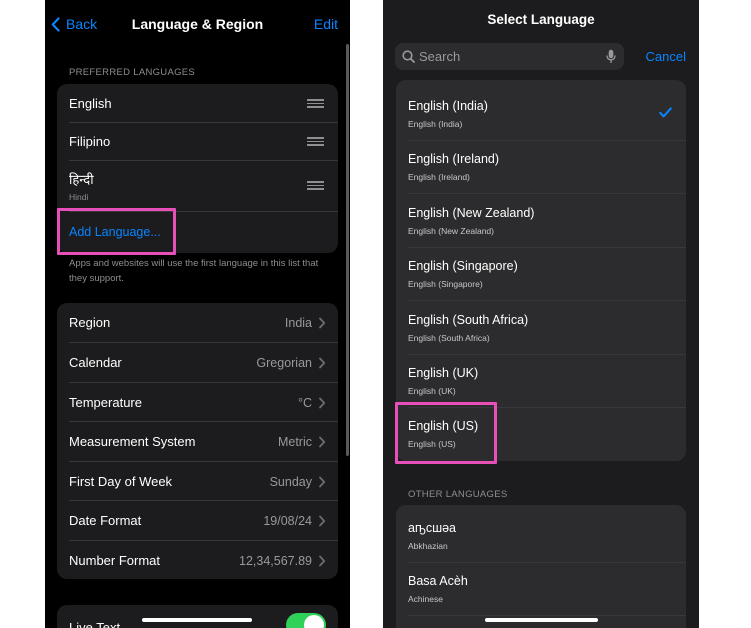 The width and height of the screenshot is (751, 628). What do you see at coordinates (432, 528) in the screenshot?
I see `language-name: аҧсшәа` at bounding box center [432, 528].